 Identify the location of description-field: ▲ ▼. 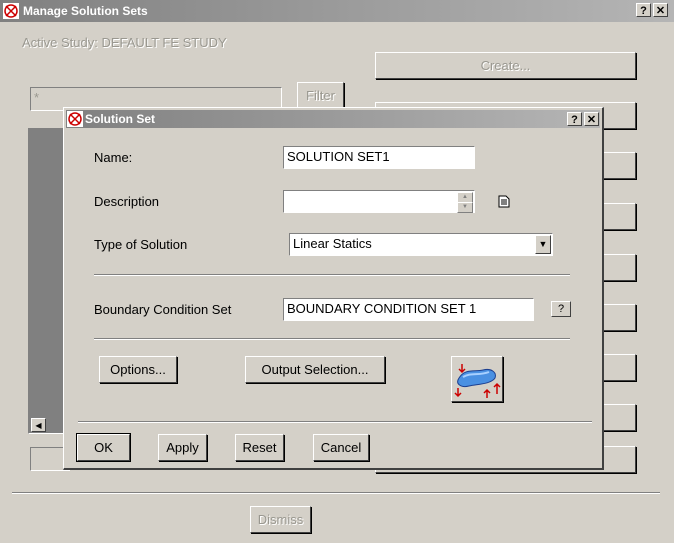
(379, 201).